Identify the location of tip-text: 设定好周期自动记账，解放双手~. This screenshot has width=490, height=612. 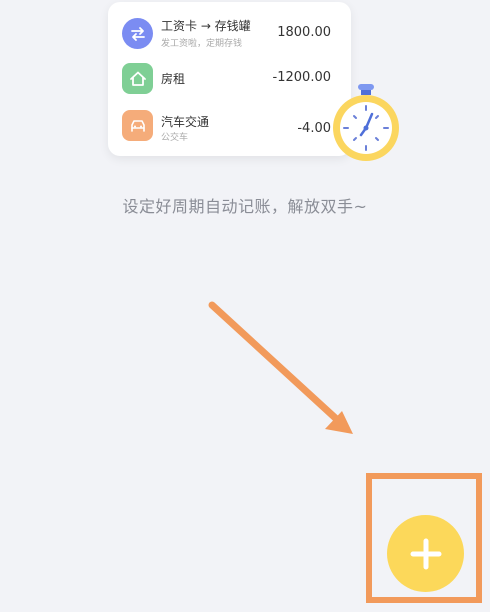
(245, 206).